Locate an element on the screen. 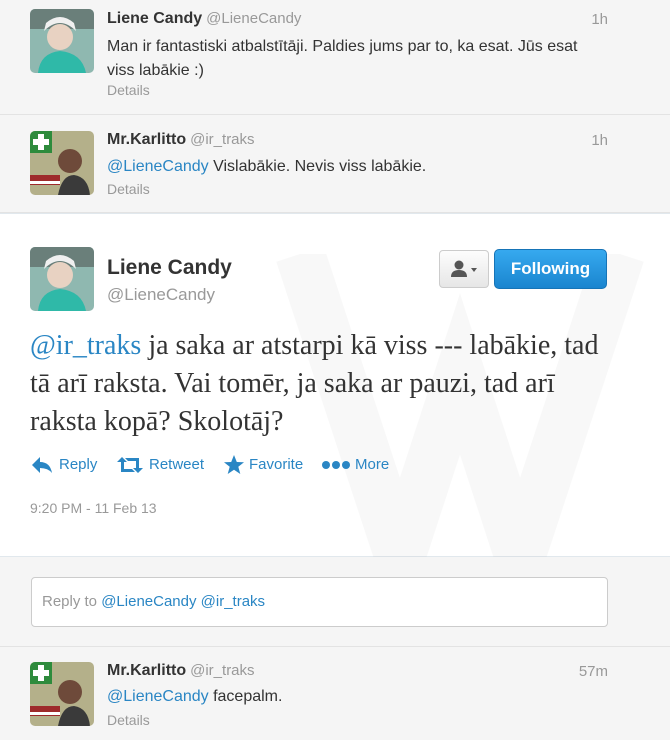 This screenshot has width=670, height=740. user-actions-dropdown is located at coordinates (464, 269).